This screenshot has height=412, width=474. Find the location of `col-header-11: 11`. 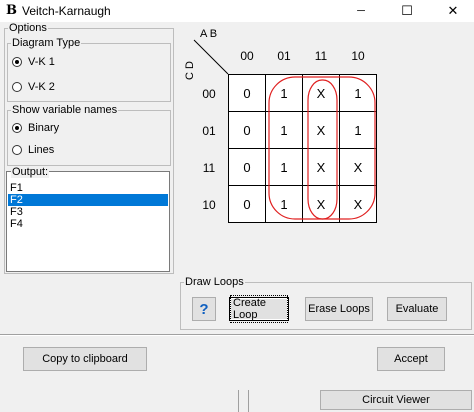

col-header-11: 11 is located at coordinates (321, 56).